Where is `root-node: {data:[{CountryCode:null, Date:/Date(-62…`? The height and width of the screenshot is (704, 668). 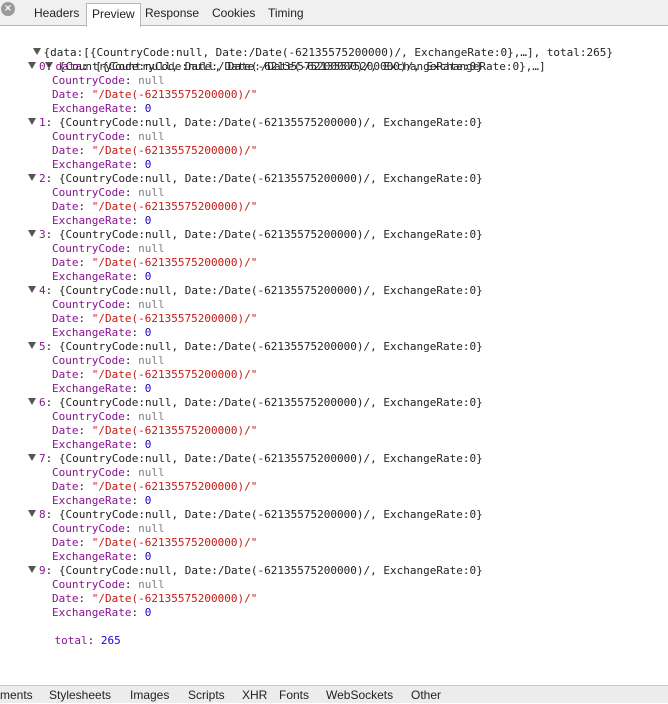
root-node: {data:[{CountryCode:null, Date:/Date(-62… is located at coordinates (309, 45).